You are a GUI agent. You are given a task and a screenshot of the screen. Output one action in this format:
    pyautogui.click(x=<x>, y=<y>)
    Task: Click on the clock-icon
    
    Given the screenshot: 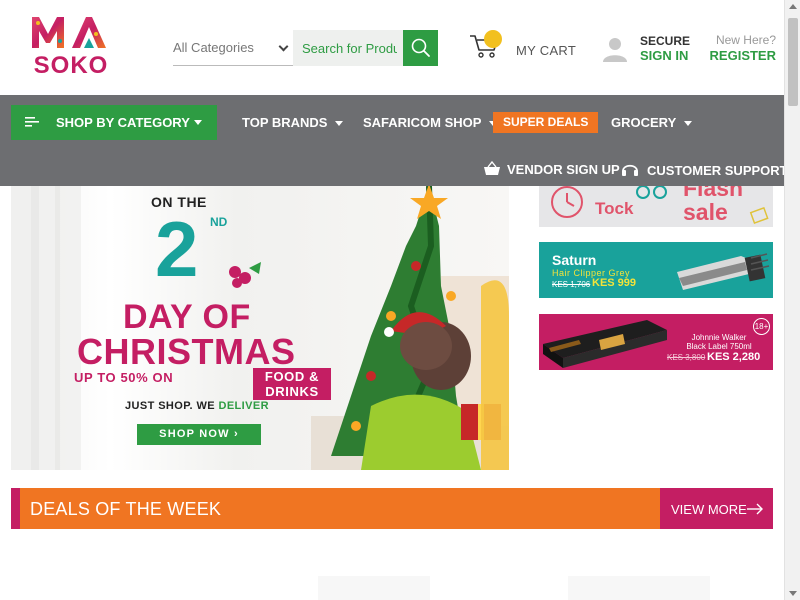 What is the action you would take?
    pyautogui.click(x=567, y=202)
    